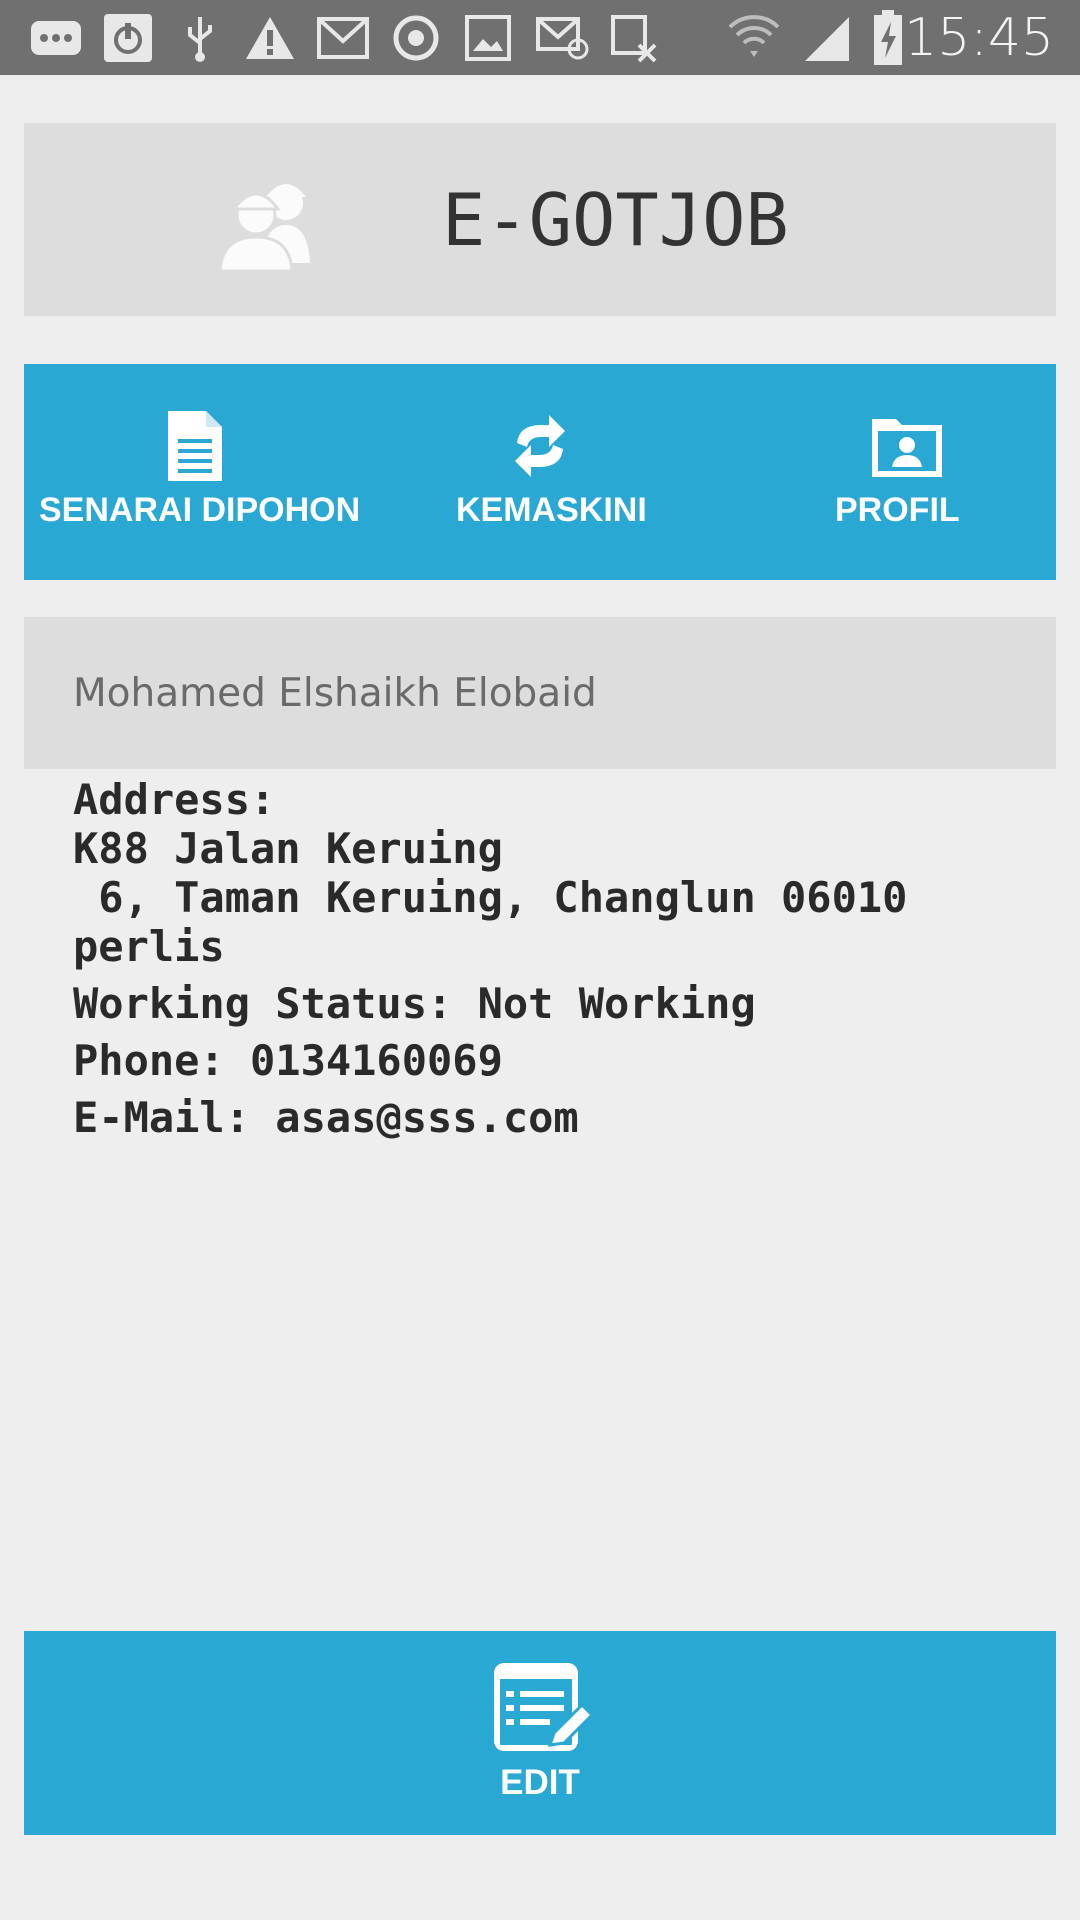  I want to click on profile-name: Mohamed Elshaikh Elobaid, so click(335, 693).